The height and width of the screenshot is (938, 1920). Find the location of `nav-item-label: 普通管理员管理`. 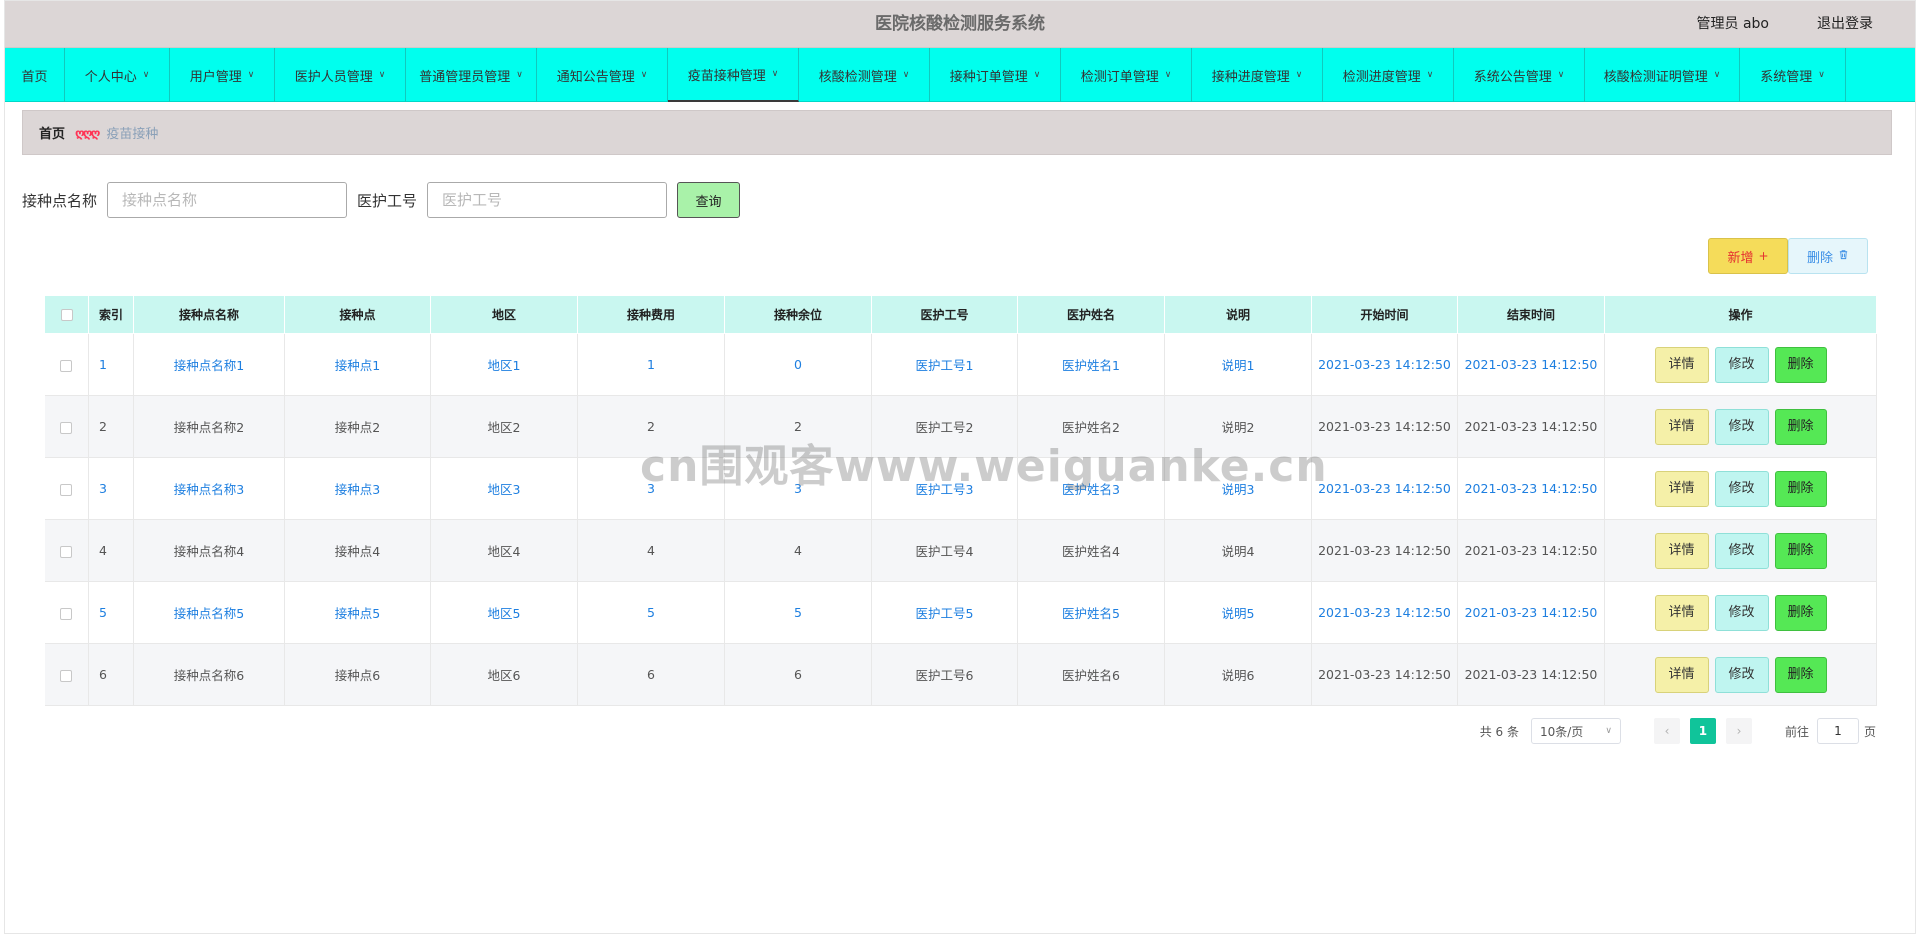

nav-item-label: 普通管理员管理 is located at coordinates (465, 77).